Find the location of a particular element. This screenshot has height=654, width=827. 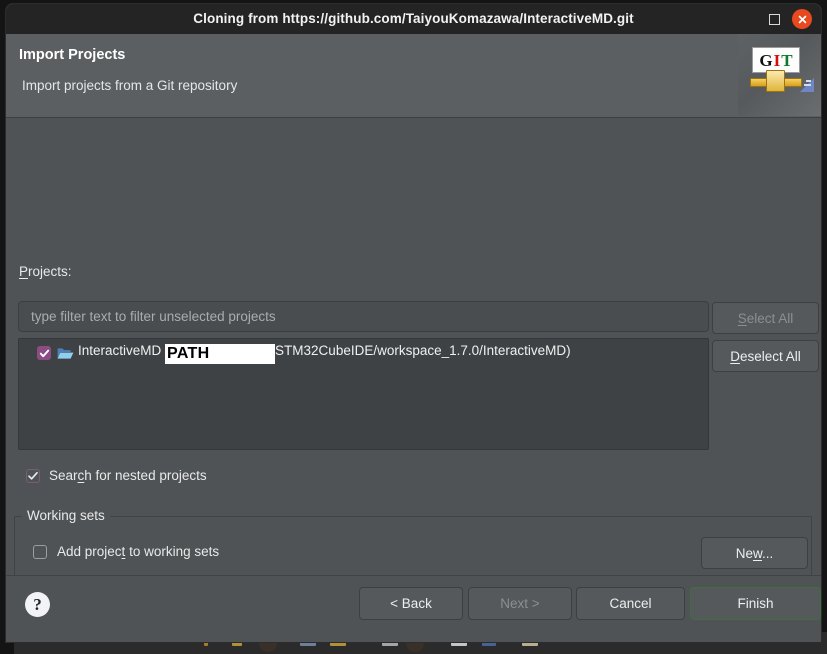

page-title: Import Projects is located at coordinates (72, 55).